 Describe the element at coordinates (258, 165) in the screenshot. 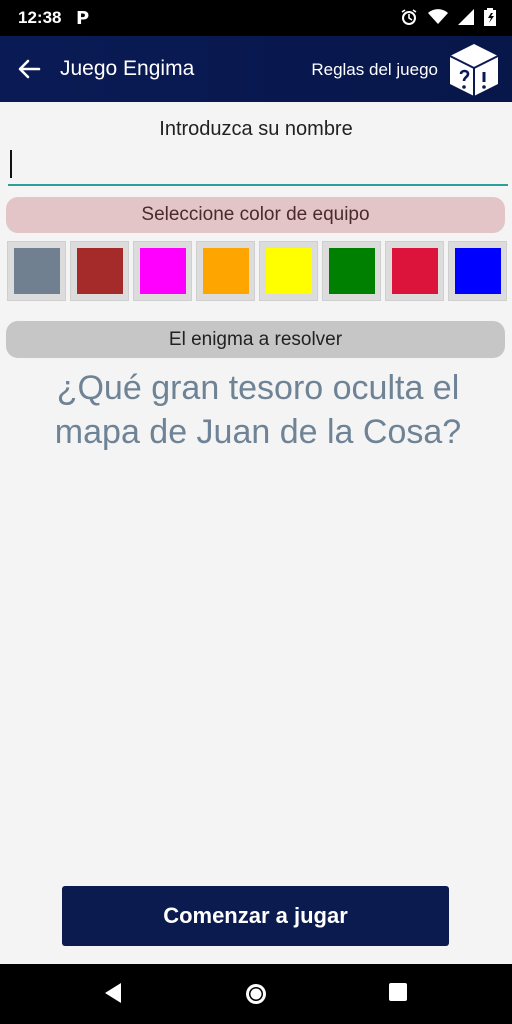

I see `name-input` at that location.